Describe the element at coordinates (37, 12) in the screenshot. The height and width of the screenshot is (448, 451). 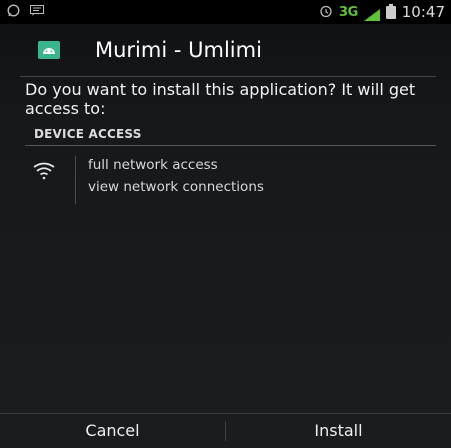
I see `message-icon` at that location.